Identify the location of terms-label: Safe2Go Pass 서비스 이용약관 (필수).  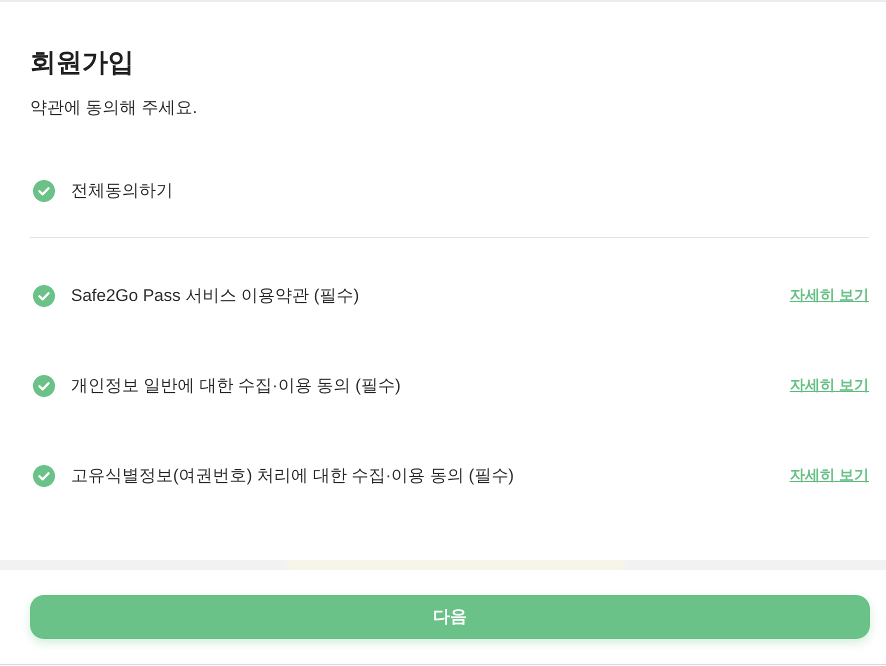
(215, 296).